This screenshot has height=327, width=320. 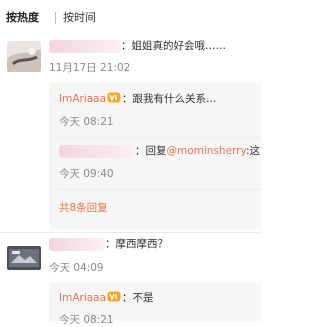 What do you see at coordinates (97, 151) in the screenshot?
I see `reply-author-blurred` at bounding box center [97, 151].